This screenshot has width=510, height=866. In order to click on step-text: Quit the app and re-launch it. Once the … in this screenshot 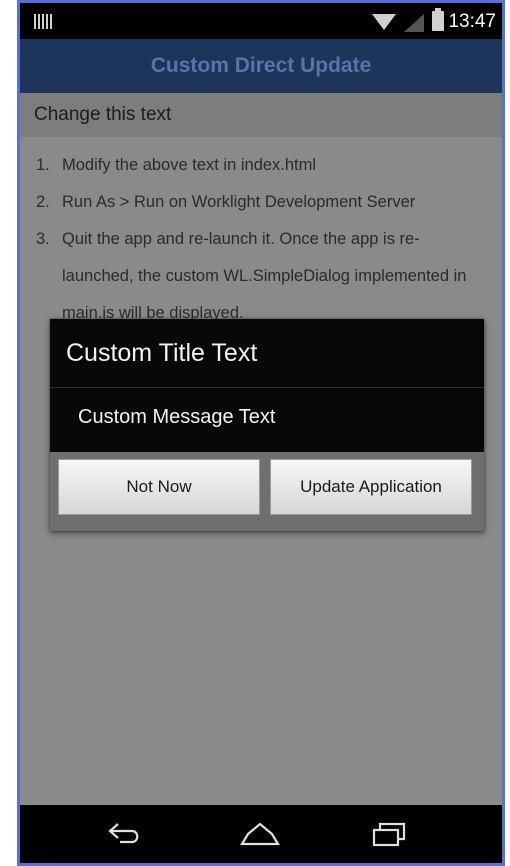, I will do `click(264, 276)`.